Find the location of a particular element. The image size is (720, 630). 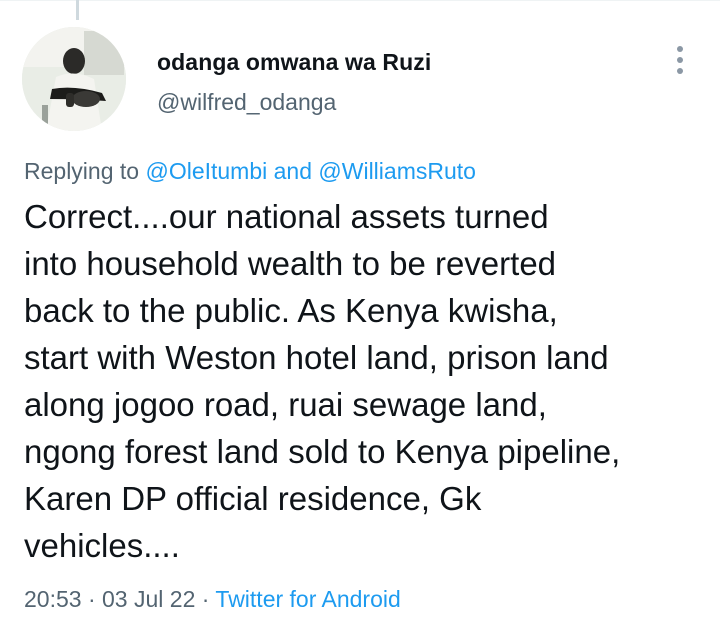

avatar-photo is located at coordinates (74, 79).